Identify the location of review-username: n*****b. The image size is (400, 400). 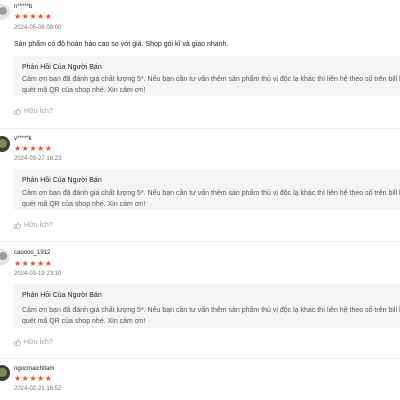
(23, 7).